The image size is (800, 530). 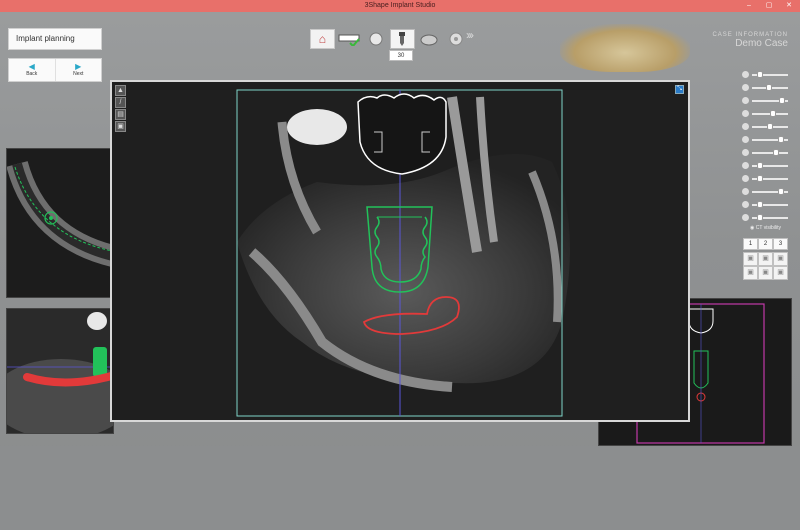 I want to click on back-label: Back, so click(x=32, y=74).